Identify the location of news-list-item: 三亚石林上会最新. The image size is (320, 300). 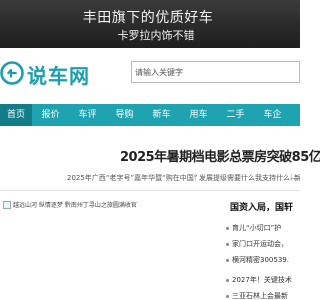
(257, 295).